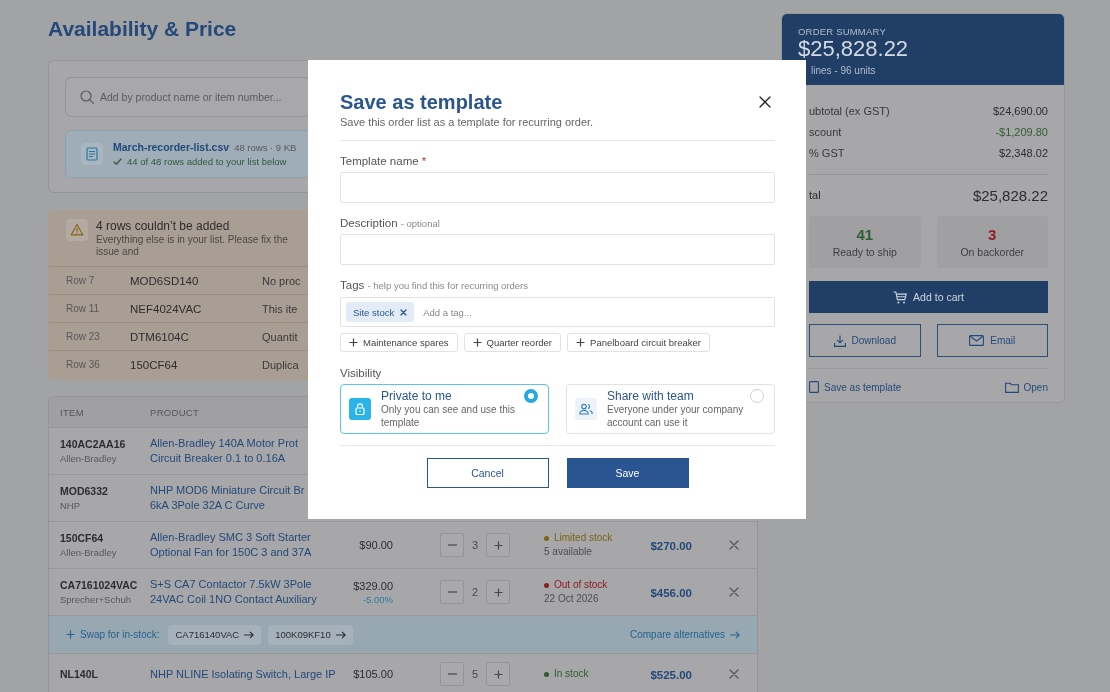  I want to click on stock-note: 5 available, so click(568, 552).